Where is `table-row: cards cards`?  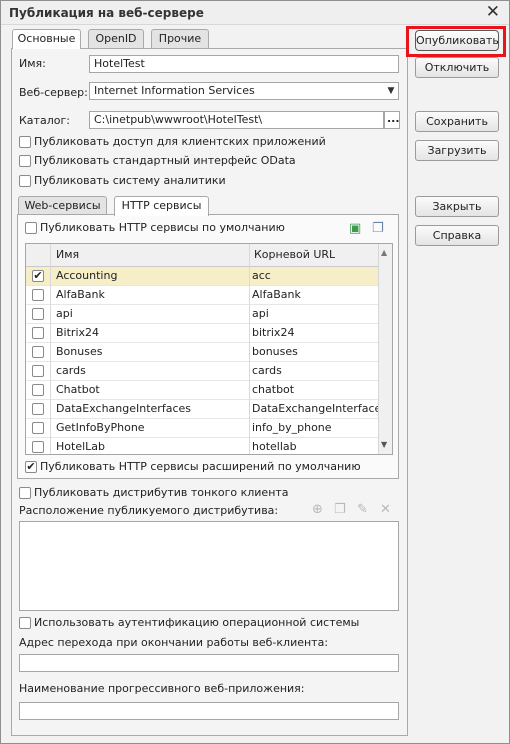 table-row: cards cards is located at coordinates (202, 371).